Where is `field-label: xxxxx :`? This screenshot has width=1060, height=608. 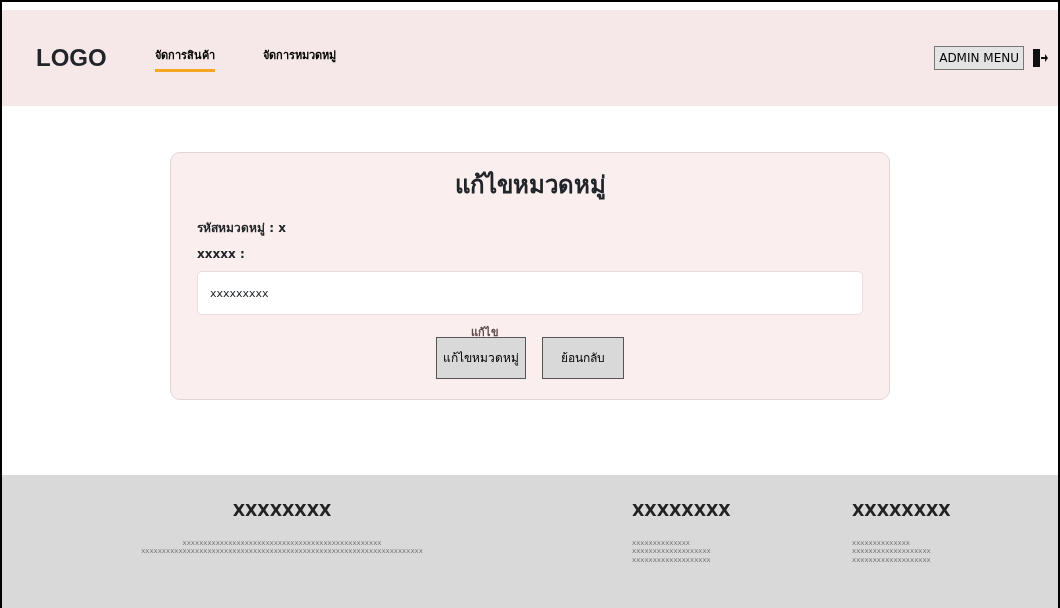
field-label: xxxxx : is located at coordinates (221, 254).